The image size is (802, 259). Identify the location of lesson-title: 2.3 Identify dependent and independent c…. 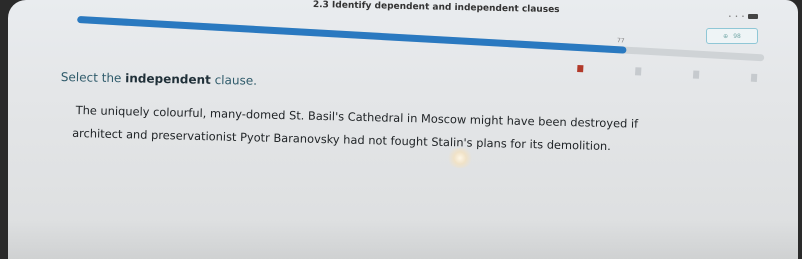
(436, 8).